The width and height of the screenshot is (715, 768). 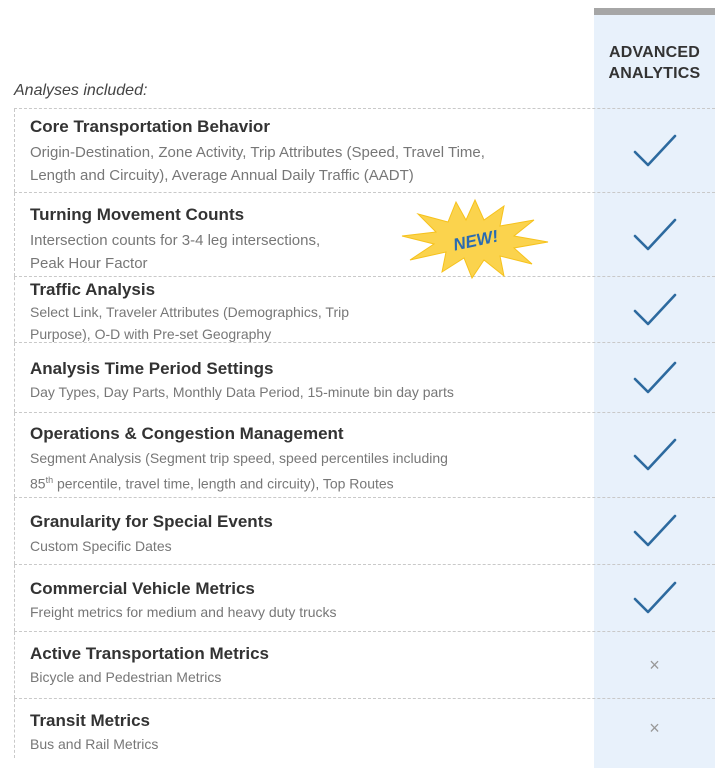 I want to click on row-title: Active Transportation Metrics, so click(x=150, y=653).